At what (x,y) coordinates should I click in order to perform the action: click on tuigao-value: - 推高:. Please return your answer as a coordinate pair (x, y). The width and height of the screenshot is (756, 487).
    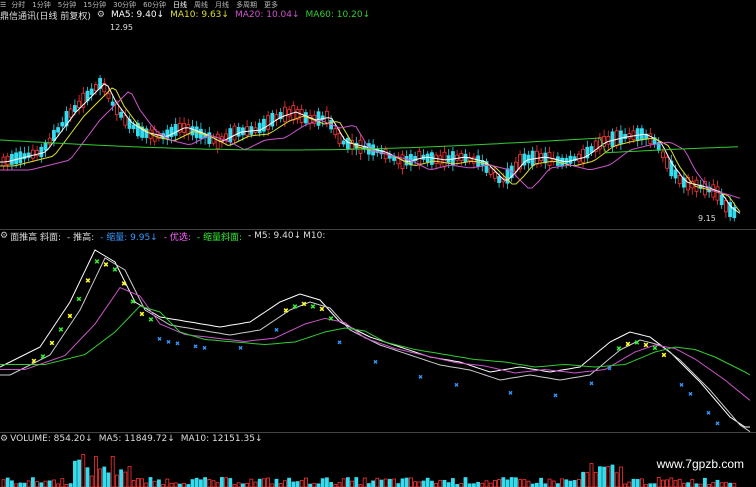
    Looking at the image, I should click on (80, 237).